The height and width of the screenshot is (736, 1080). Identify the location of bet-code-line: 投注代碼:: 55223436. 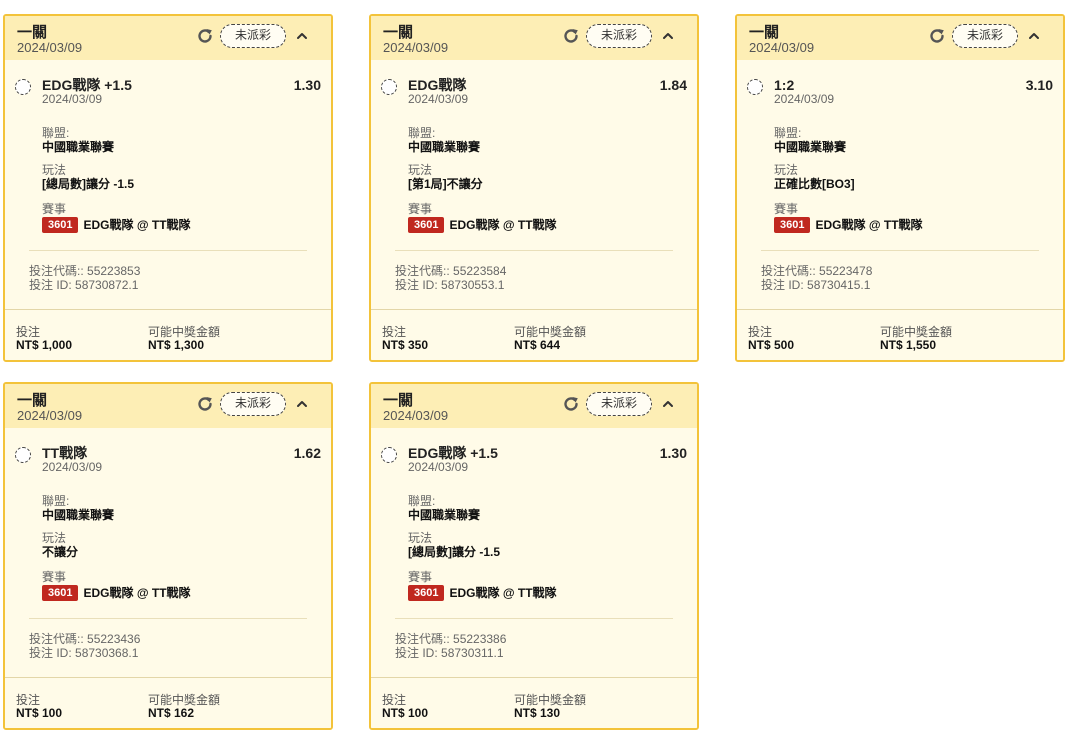
(85, 639).